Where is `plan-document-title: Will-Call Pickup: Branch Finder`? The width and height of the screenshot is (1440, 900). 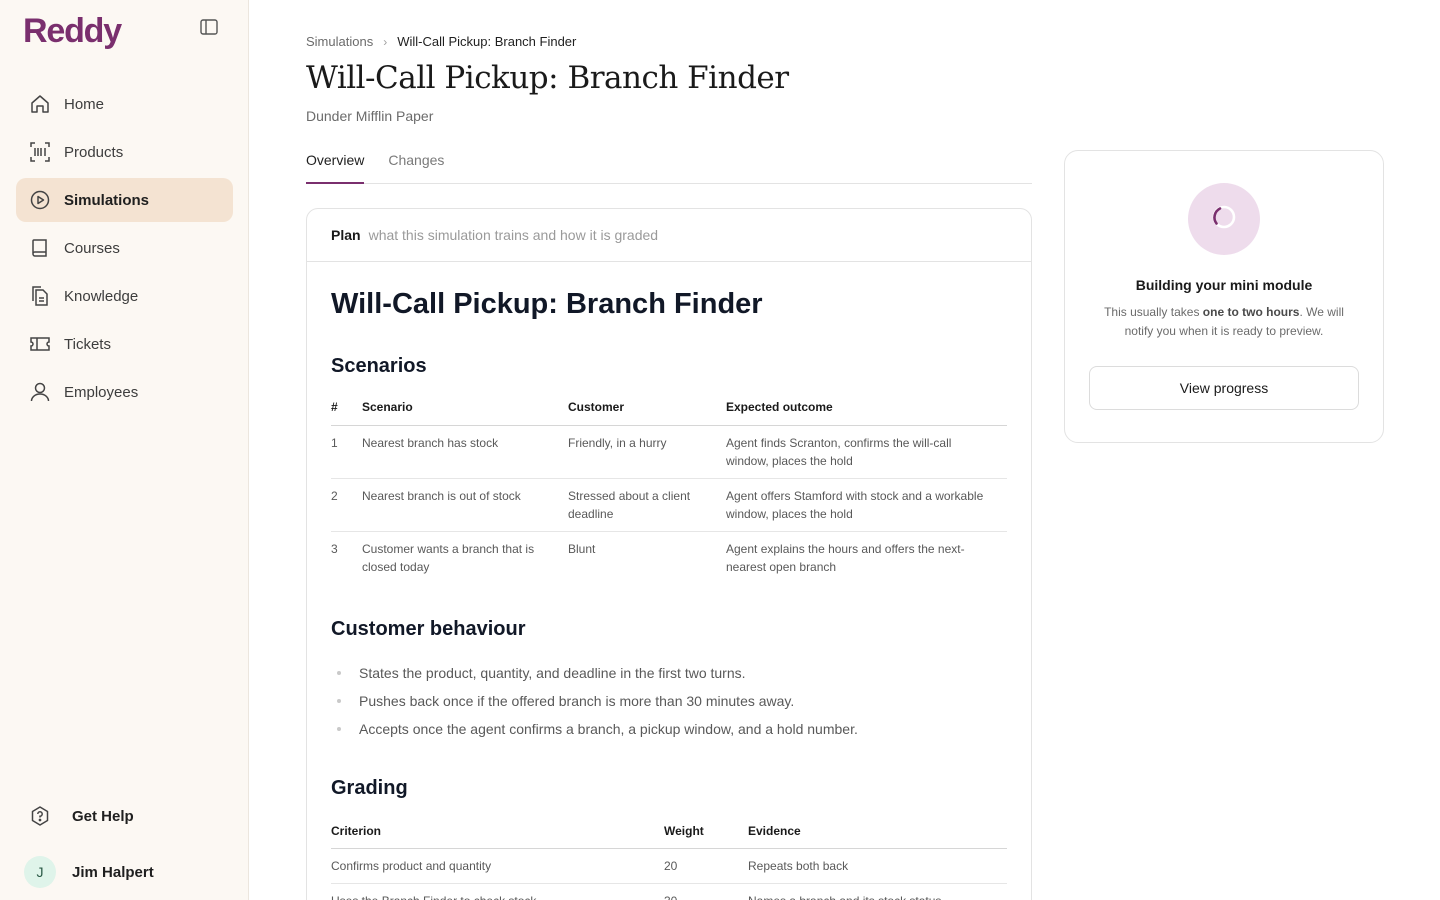 plan-document-title: Will-Call Pickup: Branch Finder is located at coordinates (547, 304).